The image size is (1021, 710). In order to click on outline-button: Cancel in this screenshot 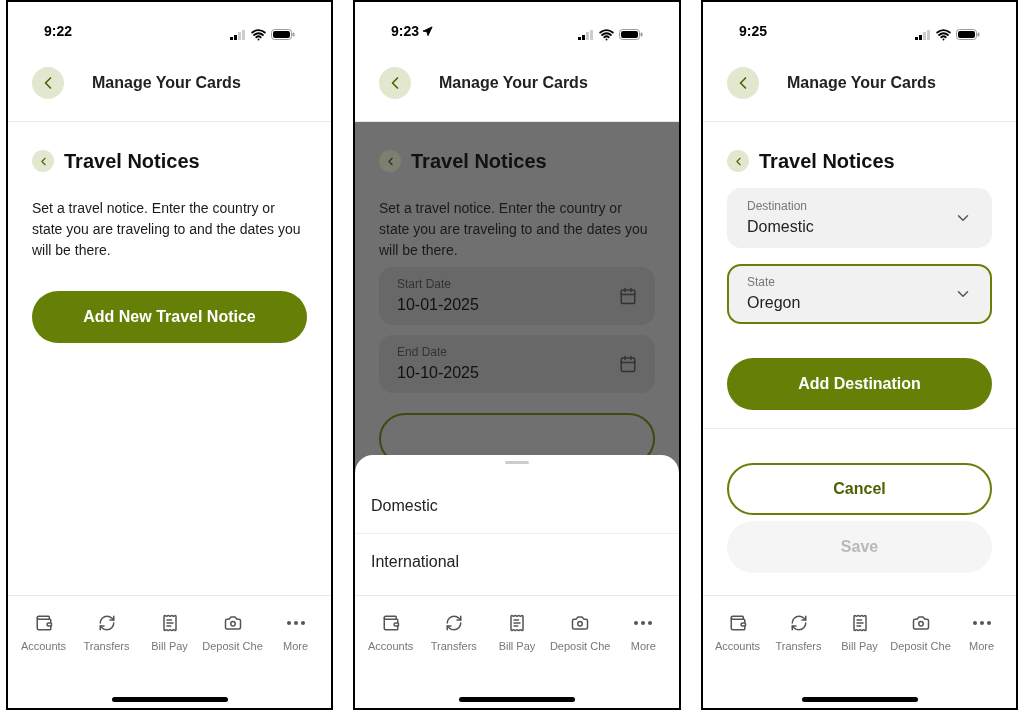, I will do `click(859, 489)`.